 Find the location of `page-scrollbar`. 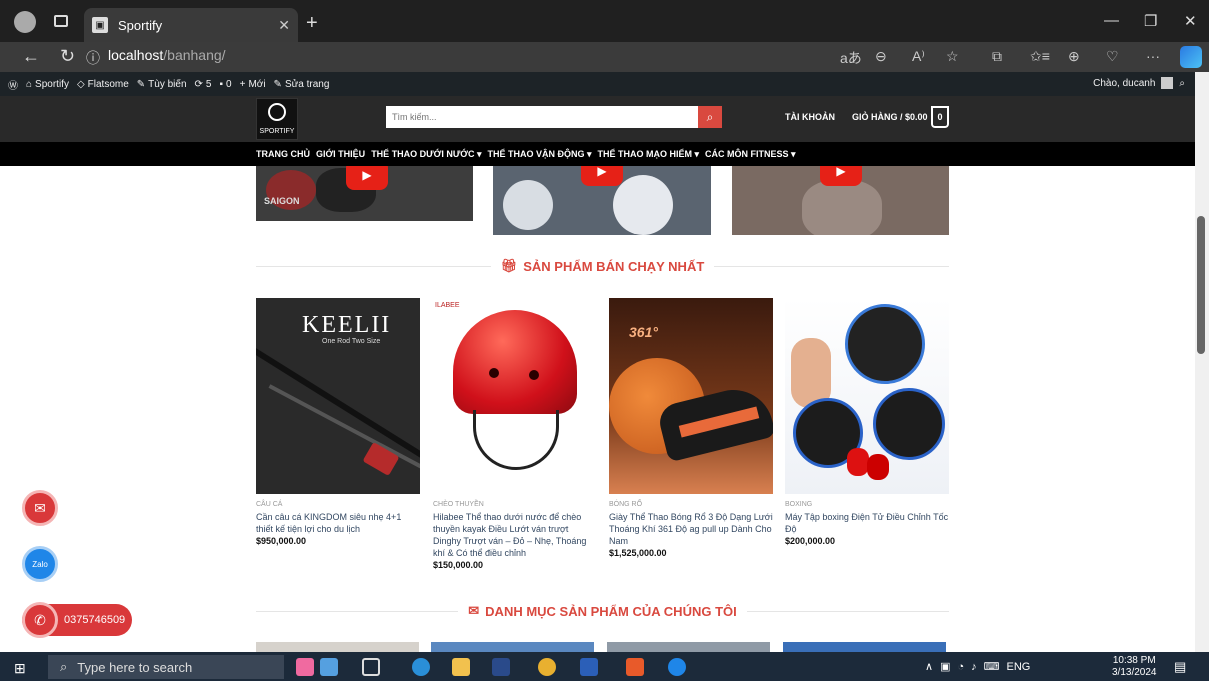

page-scrollbar is located at coordinates (1202, 362).